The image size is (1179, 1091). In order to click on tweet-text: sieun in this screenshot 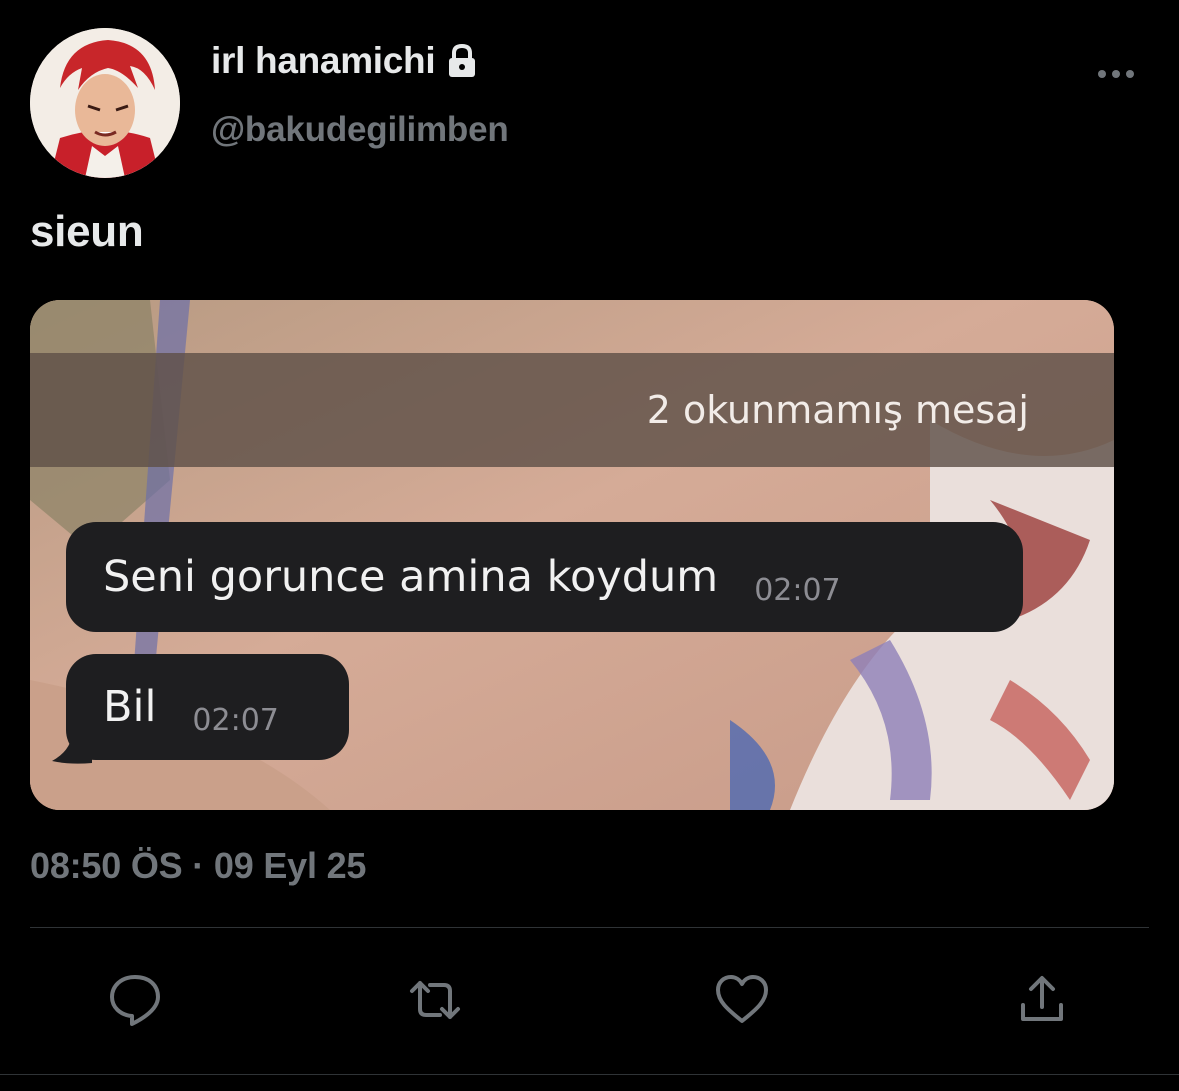, I will do `click(87, 231)`.